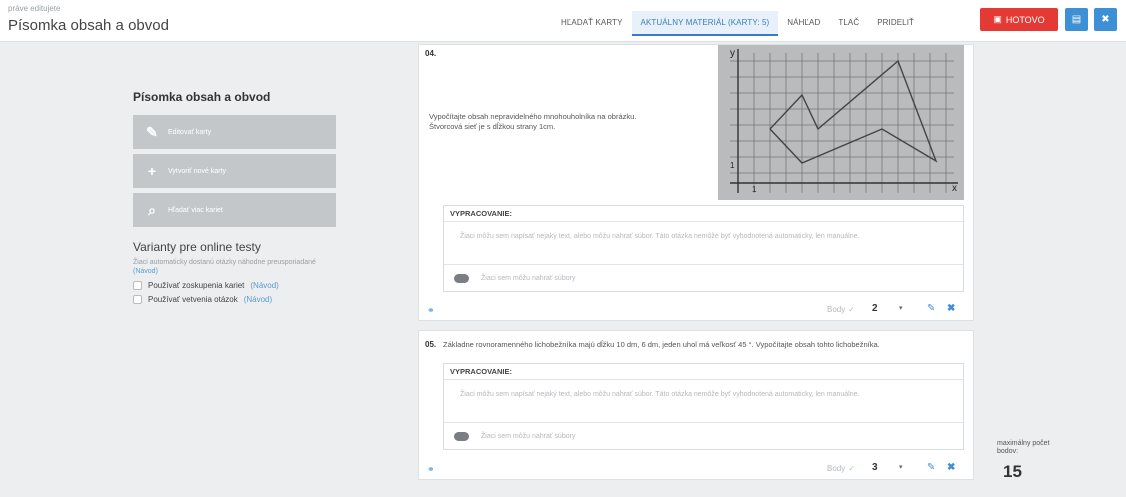 This screenshot has height=497, width=1126. I want to click on edit-cards-label: Editovať karty, so click(190, 132).